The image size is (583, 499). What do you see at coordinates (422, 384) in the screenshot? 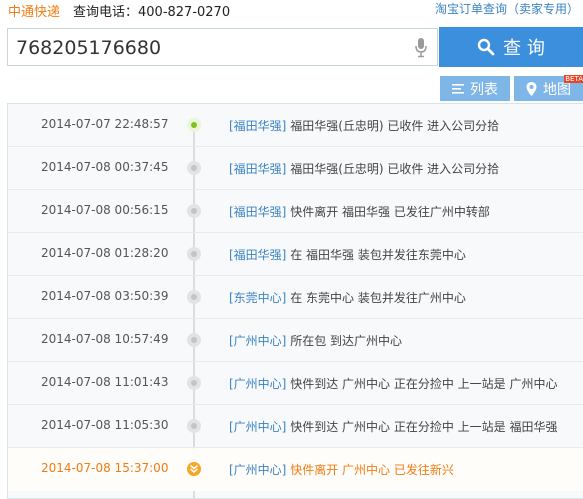
I see `event-text: 快件到达 广州中心 正在分捡中 上一站是 广州中心` at bounding box center [422, 384].